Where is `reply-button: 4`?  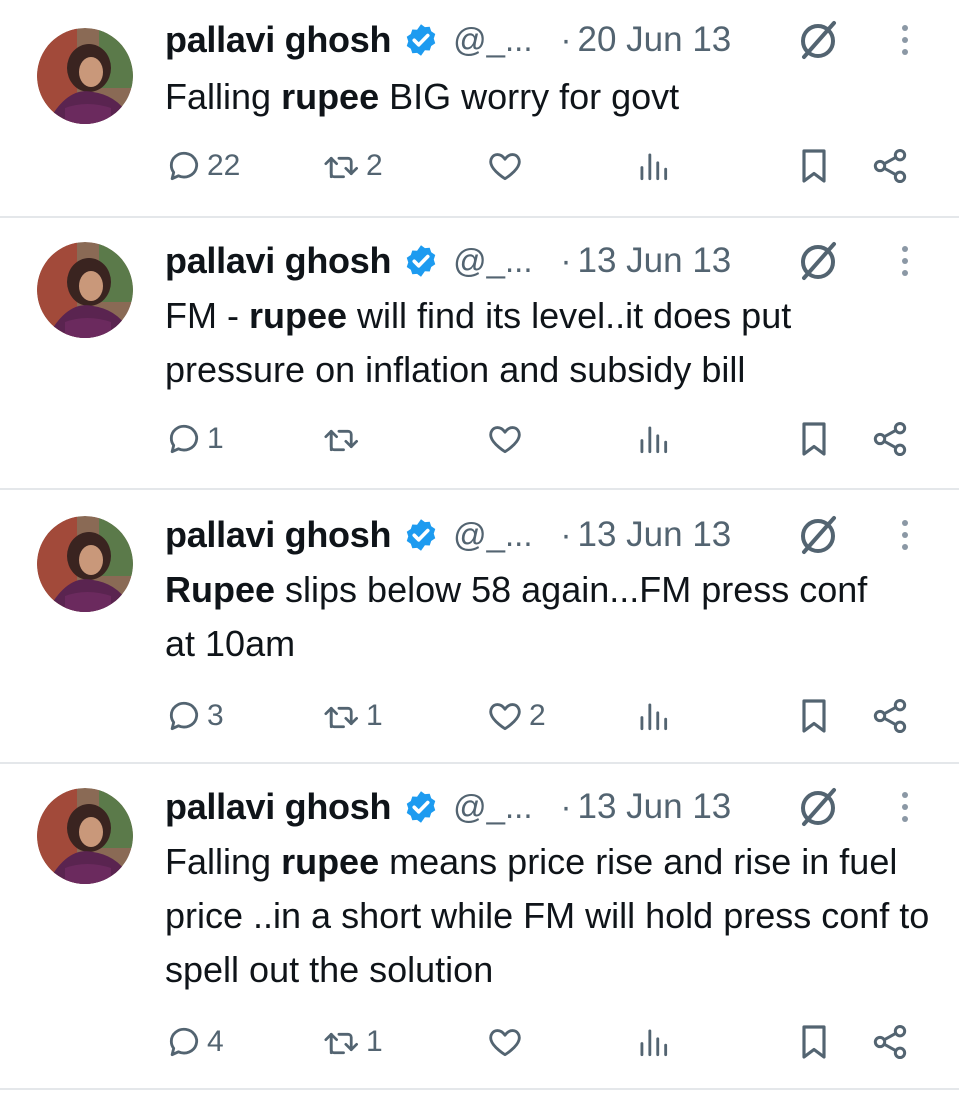
reply-button: 4 is located at coordinates (194, 1042).